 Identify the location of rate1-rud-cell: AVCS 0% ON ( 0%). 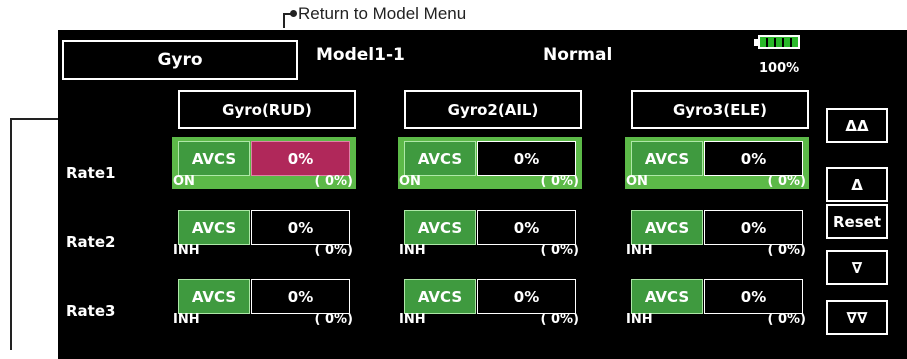
(264, 163).